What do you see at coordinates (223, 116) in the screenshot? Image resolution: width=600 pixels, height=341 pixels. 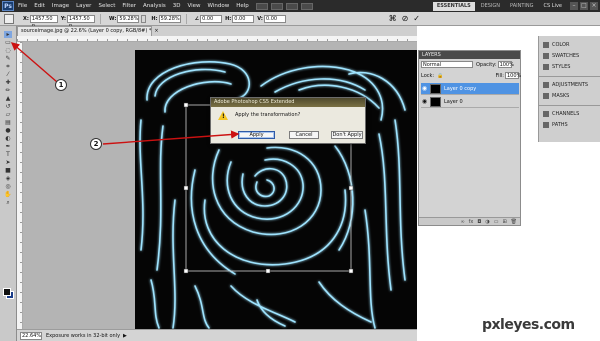 I see `warning-mark: !` at bounding box center [223, 116].